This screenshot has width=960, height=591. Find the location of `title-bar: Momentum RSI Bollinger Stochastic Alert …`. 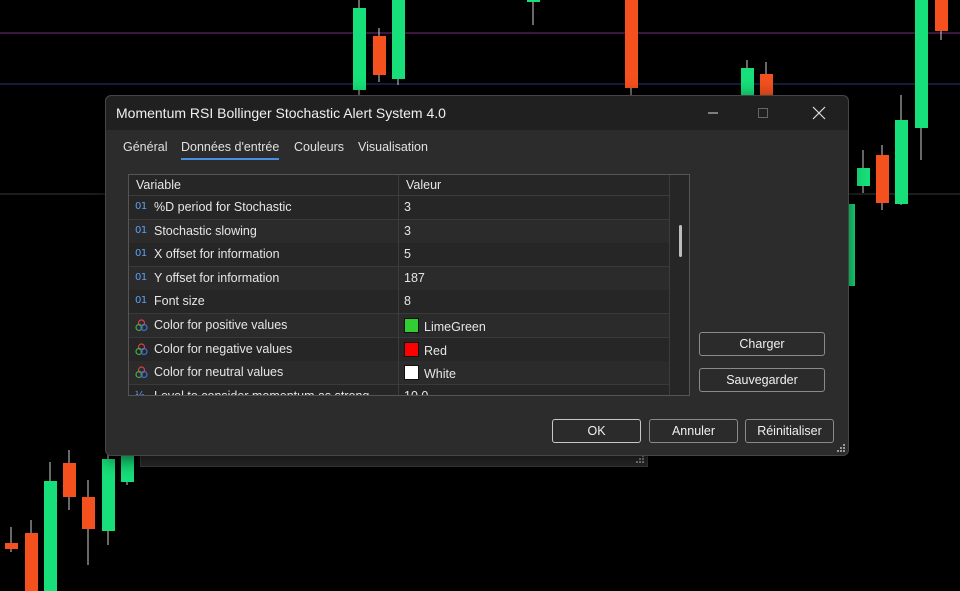

title-bar: Momentum RSI Bollinger Stochastic Alert … is located at coordinates (477, 113).